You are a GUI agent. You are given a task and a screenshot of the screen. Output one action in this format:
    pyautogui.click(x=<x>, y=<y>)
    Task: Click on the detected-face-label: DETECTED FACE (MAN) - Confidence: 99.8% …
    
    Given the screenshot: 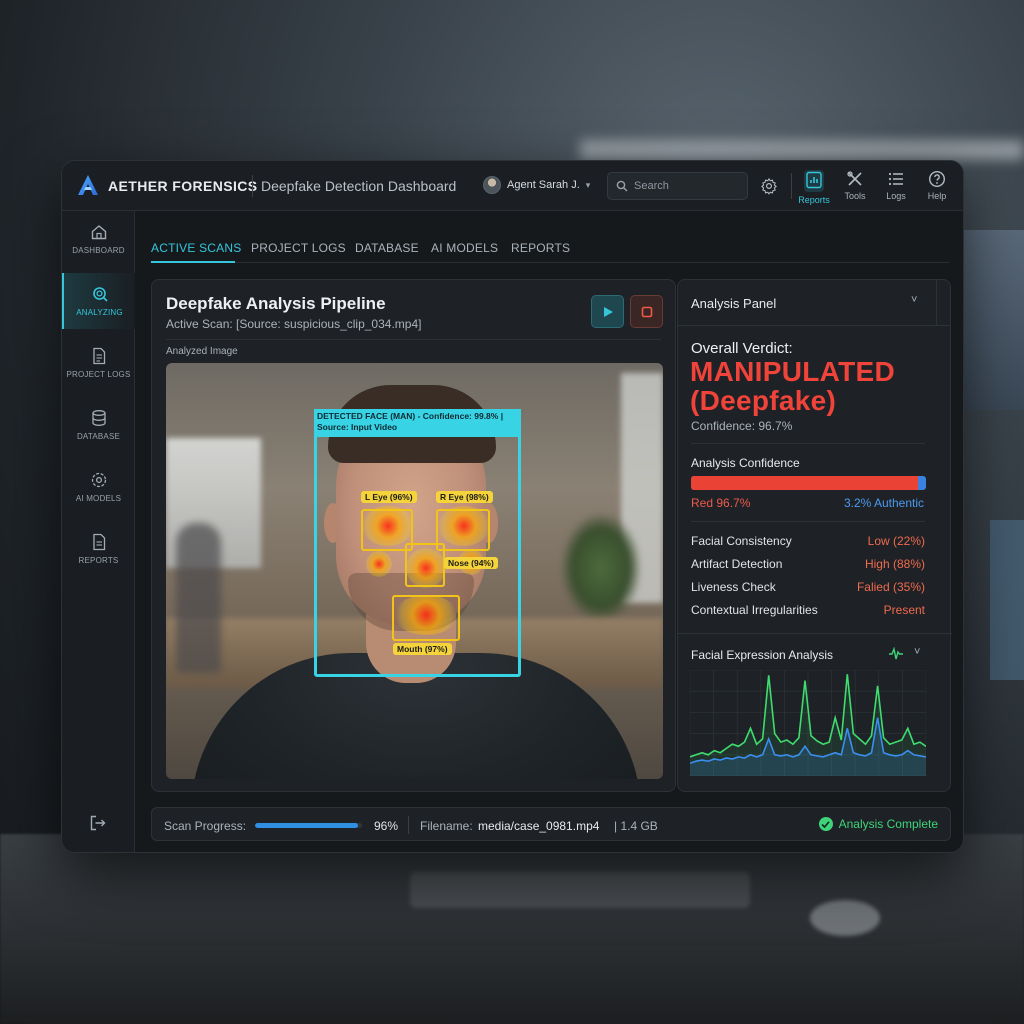 What is the action you would take?
    pyautogui.click(x=417, y=423)
    